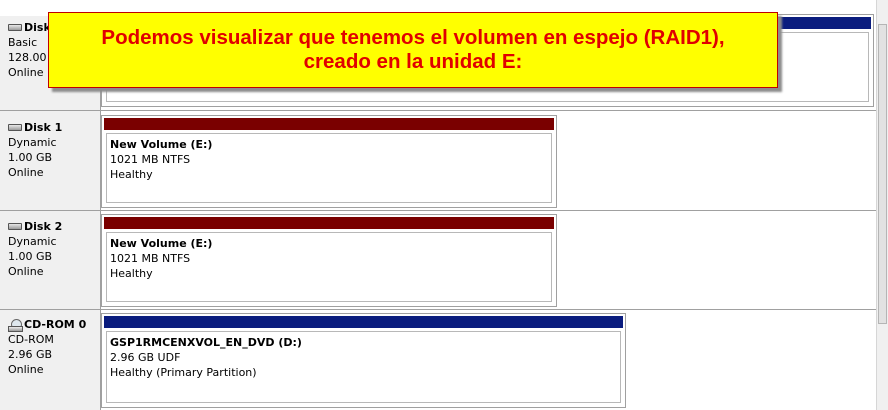 Image resolution: width=888 pixels, height=410 pixels. What do you see at coordinates (145, 357) in the screenshot?
I see `cdrom0-volume-info: 2.96 GB UDF` at bounding box center [145, 357].